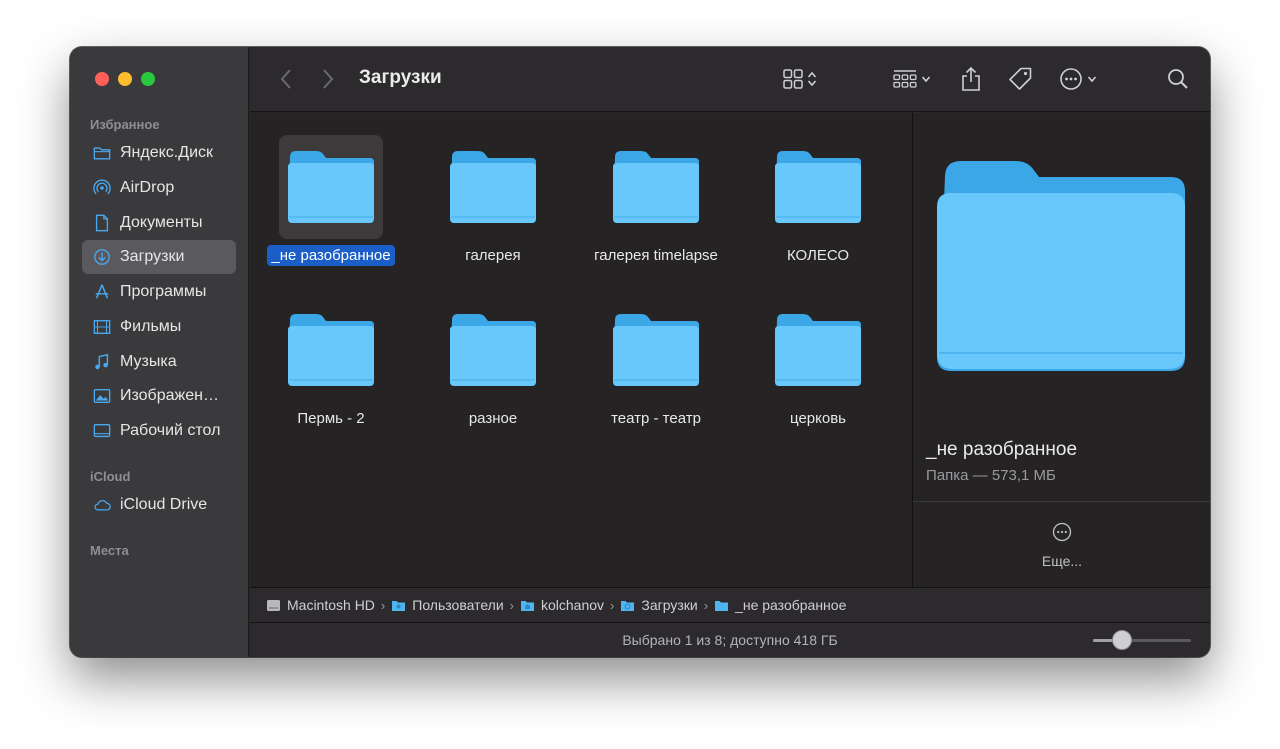 The width and height of the screenshot is (1280, 749). What do you see at coordinates (730, 79) in the screenshot?
I see `toolbar: Загрузки` at bounding box center [730, 79].